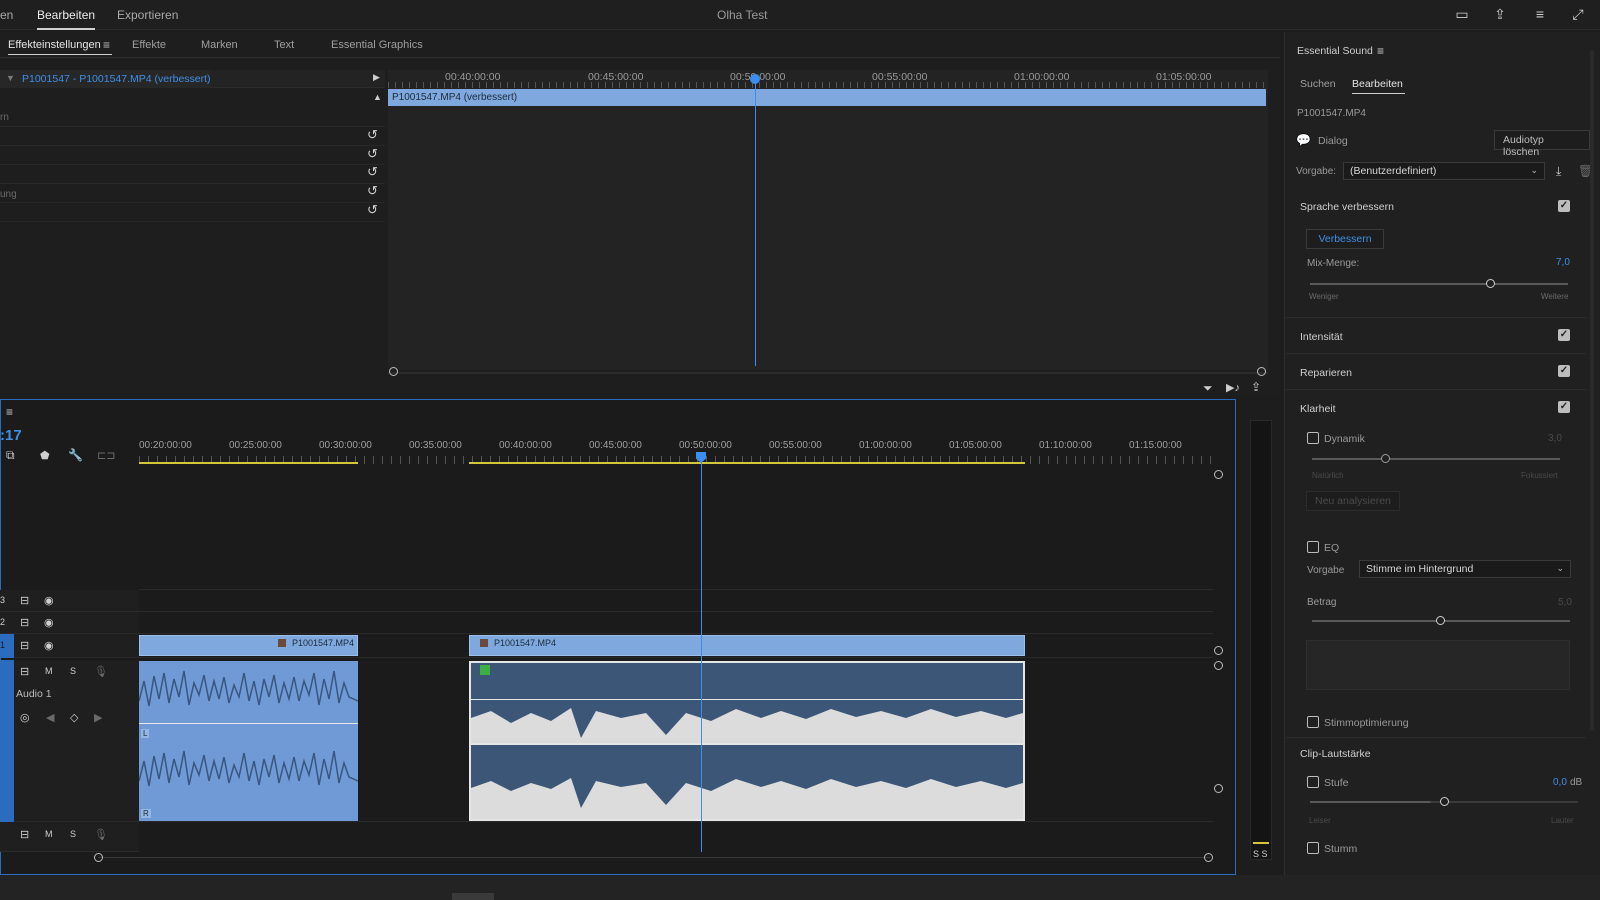 This screenshot has height=900, width=1600. What do you see at coordinates (1564, 371) in the screenshot?
I see `repair-checkbox: ✓` at bounding box center [1564, 371].